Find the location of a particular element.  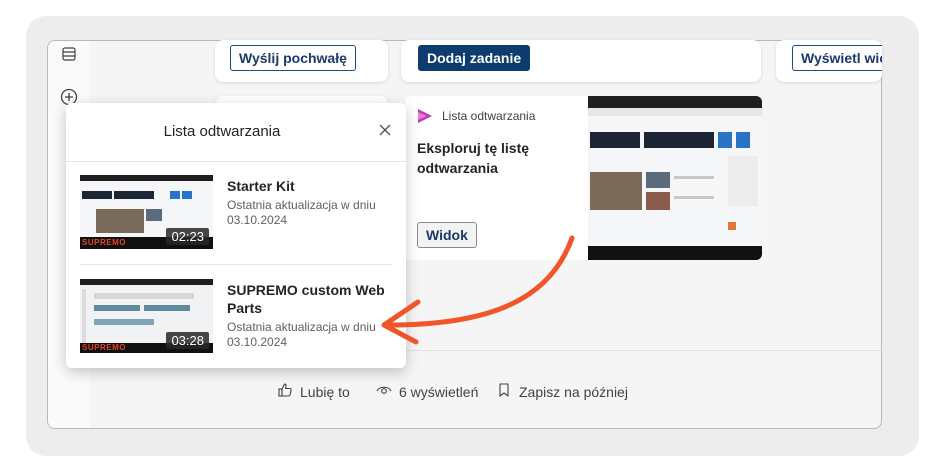

save-label: Zapisz na później is located at coordinates (573, 391).